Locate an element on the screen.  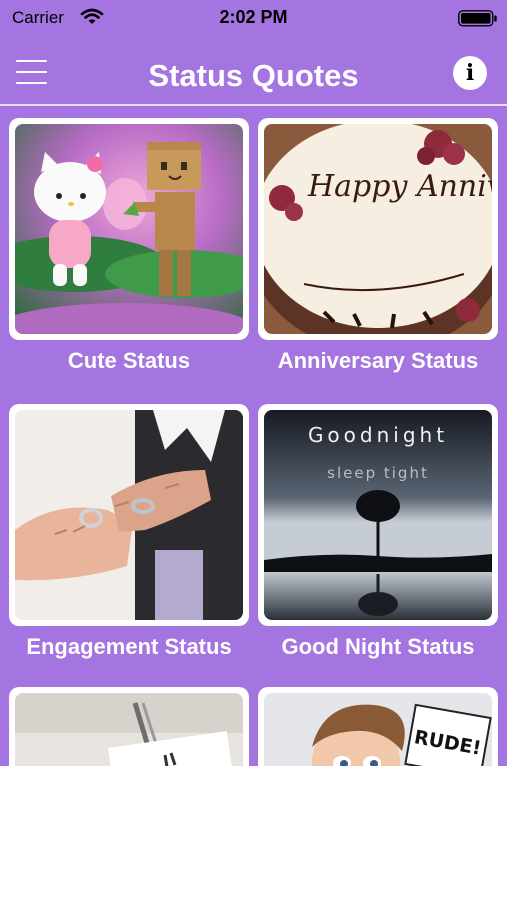
category-label: Anniversary Status is located at coordinates (378, 361).